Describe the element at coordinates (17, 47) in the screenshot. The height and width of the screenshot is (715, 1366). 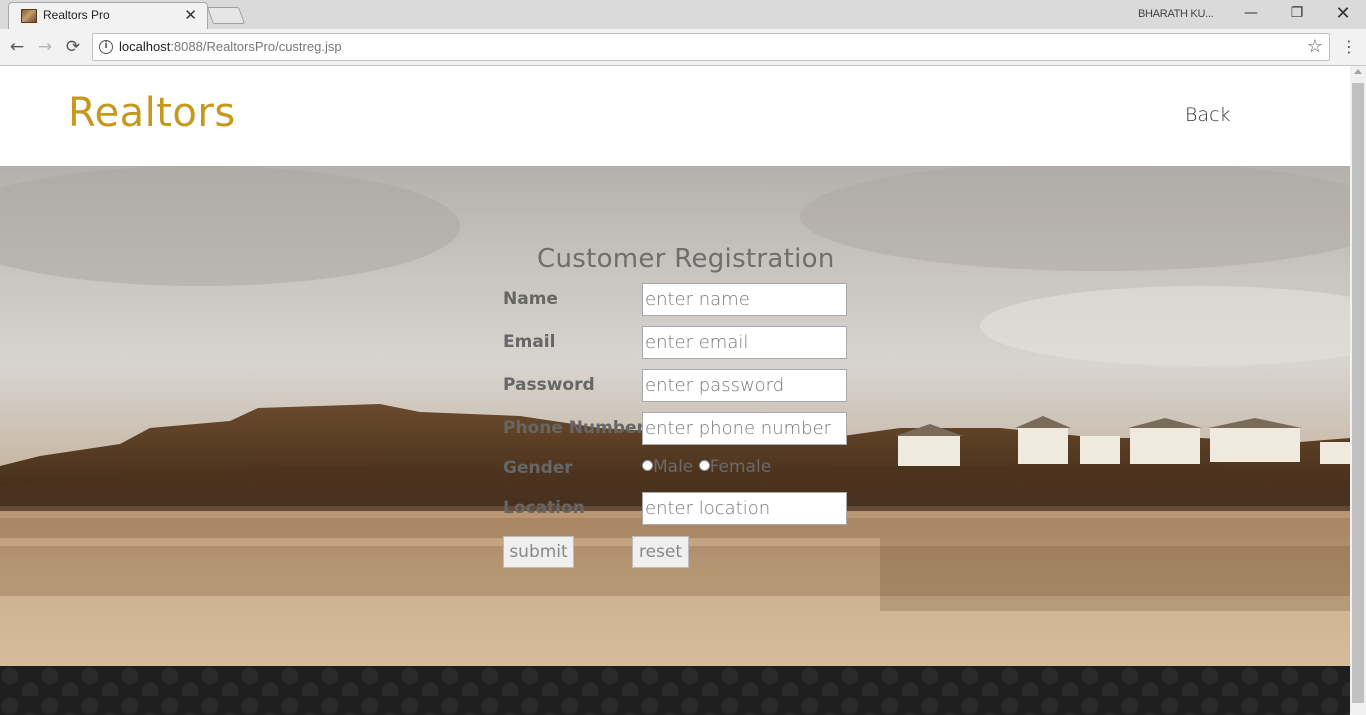
I see `back-arrow-icon: ←` at that location.